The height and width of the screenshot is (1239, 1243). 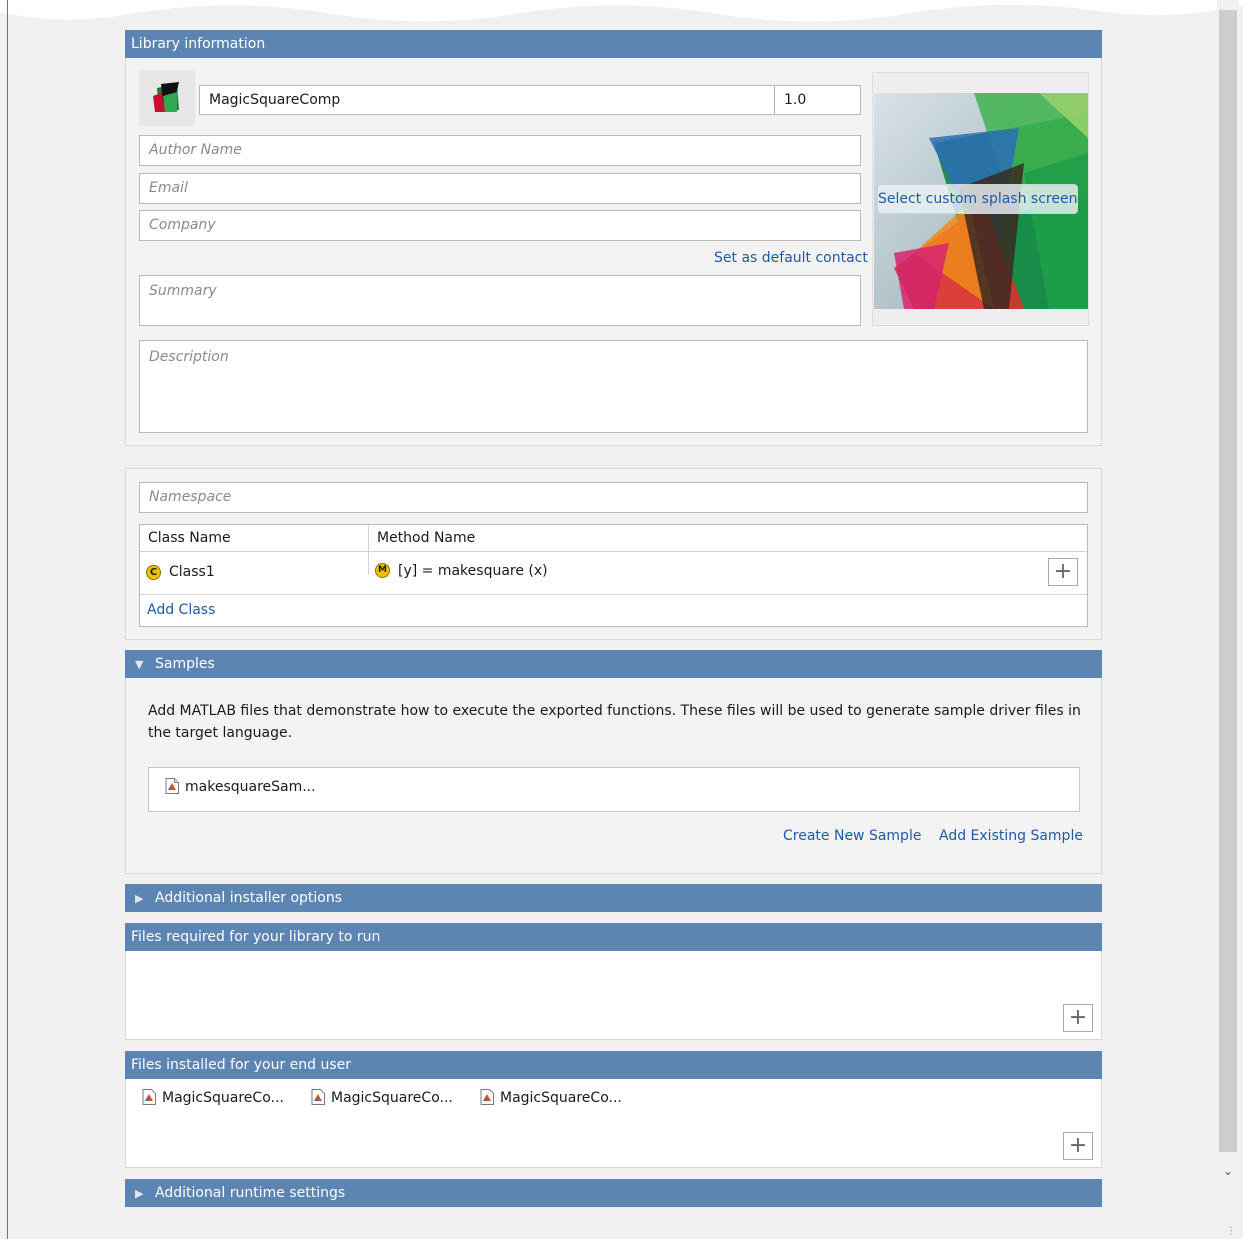 What do you see at coordinates (613, 898) in the screenshot?
I see `additional-installer-options-header: ▶ Additional installer options` at bounding box center [613, 898].